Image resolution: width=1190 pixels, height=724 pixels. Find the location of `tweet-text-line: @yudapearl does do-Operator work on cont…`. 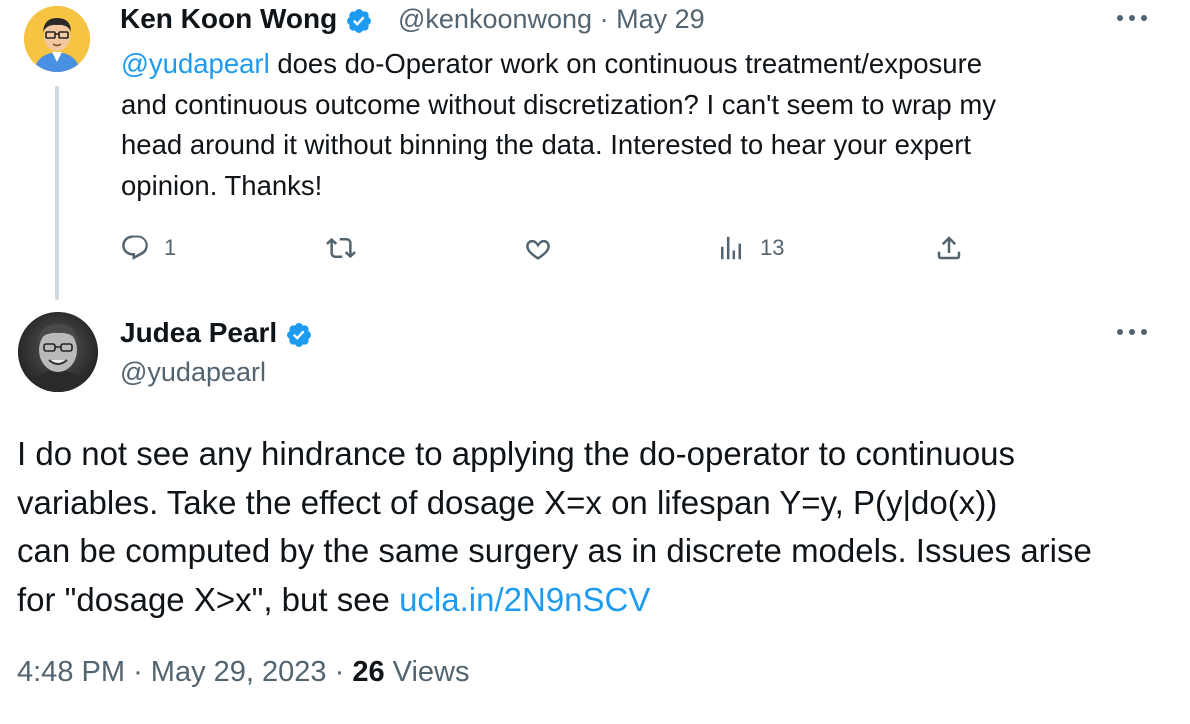

tweet-text-line: @yudapearl does do-Operator work on cont… is located at coordinates (626, 64).